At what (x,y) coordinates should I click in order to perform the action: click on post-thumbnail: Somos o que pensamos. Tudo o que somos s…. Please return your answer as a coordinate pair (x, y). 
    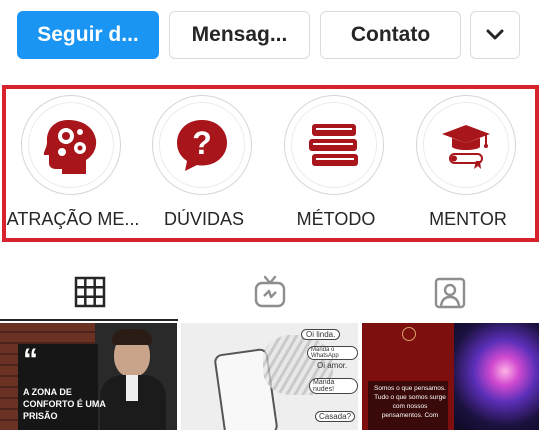
    Looking at the image, I should click on (450, 376).